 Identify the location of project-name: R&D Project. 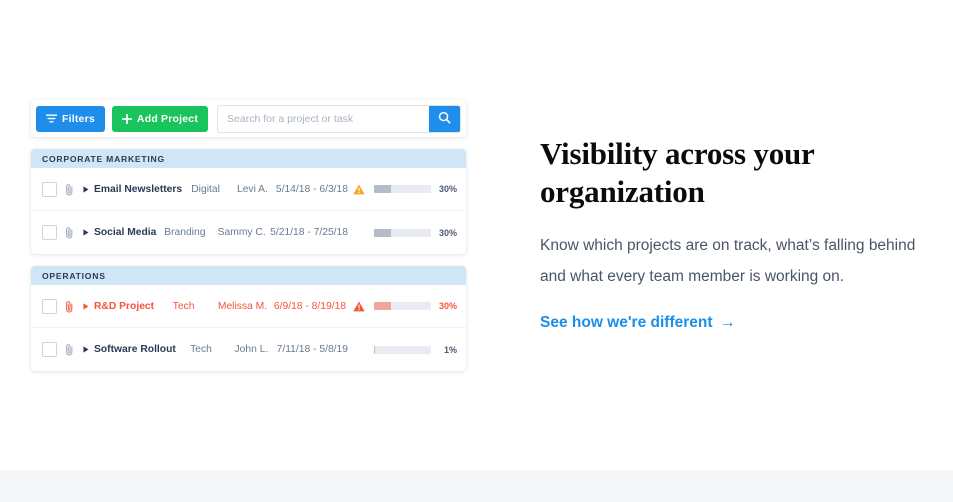
(124, 306).